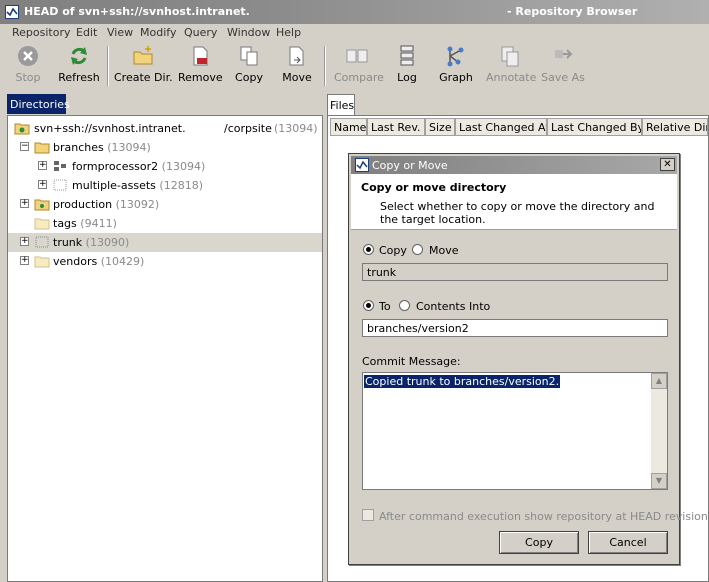  I want to click on close-button: ✕, so click(667, 164).